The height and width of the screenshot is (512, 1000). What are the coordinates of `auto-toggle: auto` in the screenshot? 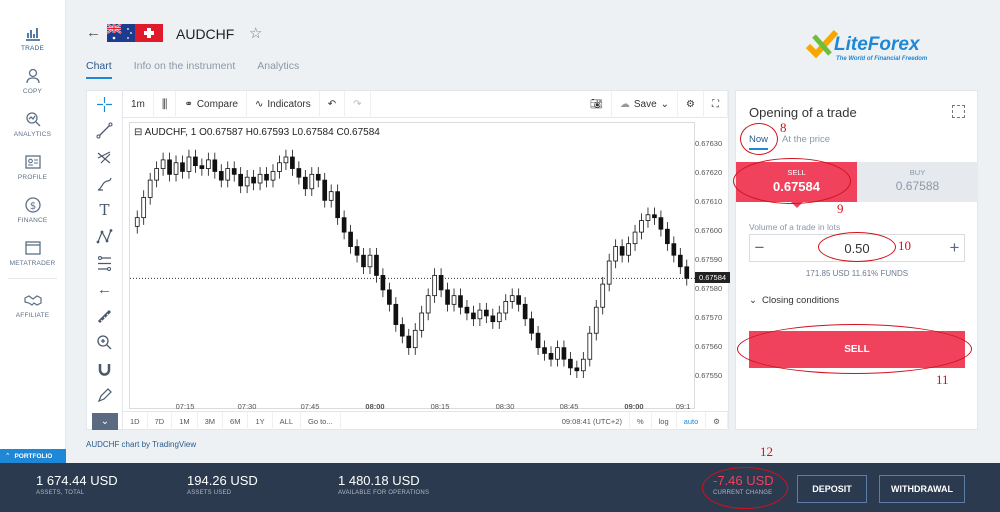 It's located at (692, 421).